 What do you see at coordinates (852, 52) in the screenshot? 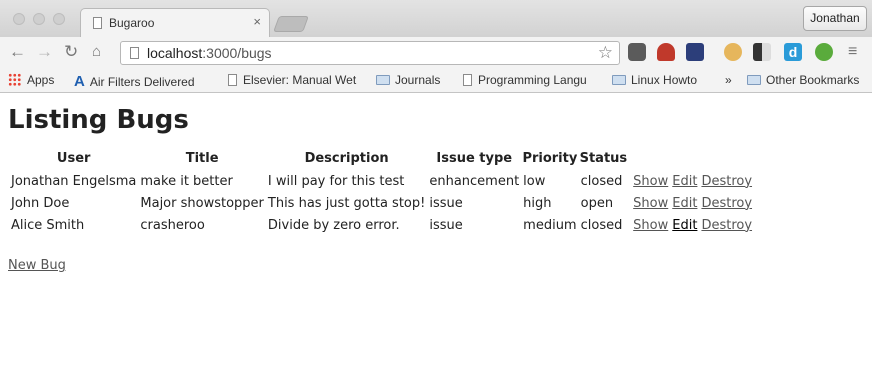
I see `menu-icon: ≡` at bounding box center [852, 52].